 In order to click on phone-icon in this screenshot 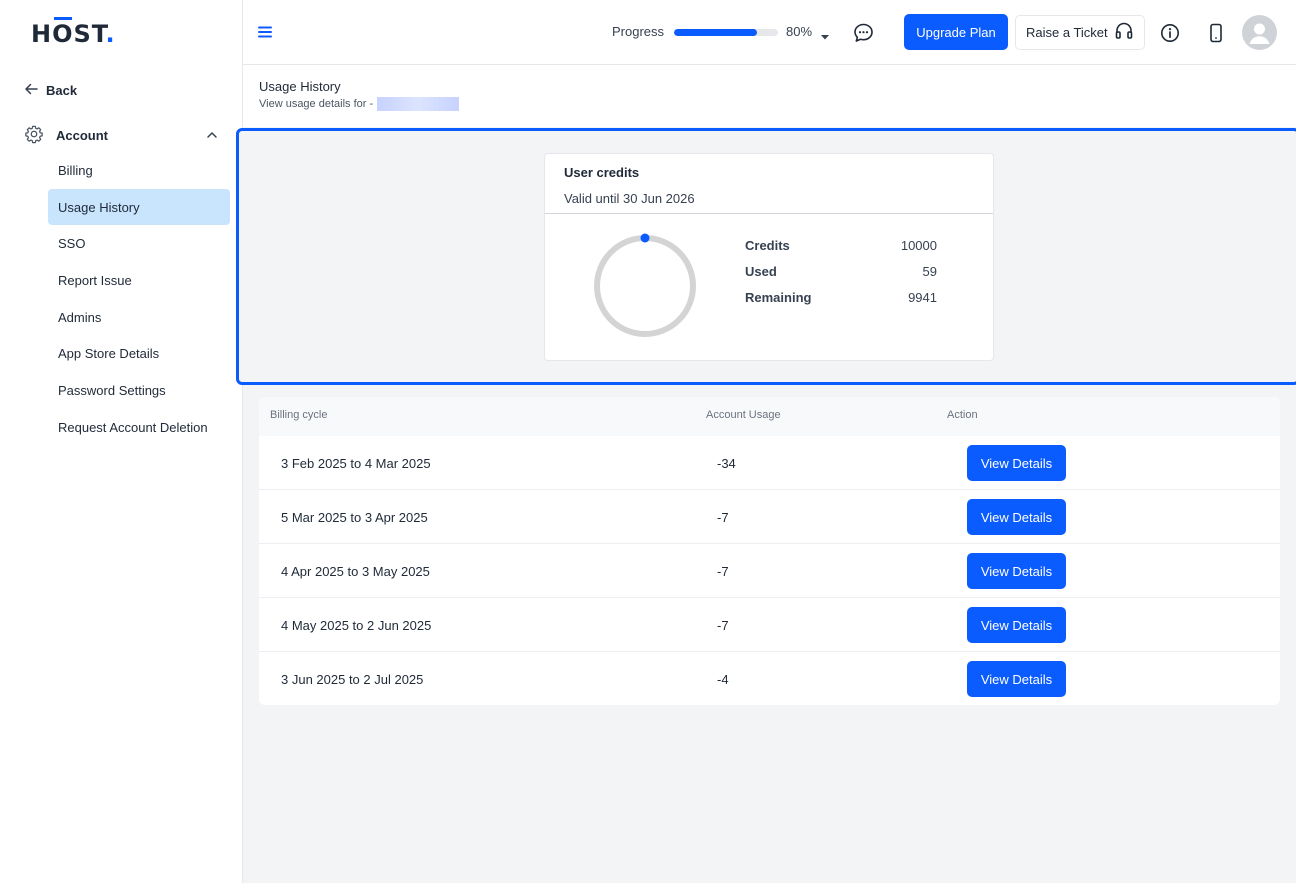, I will do `click(1216, 35)`.